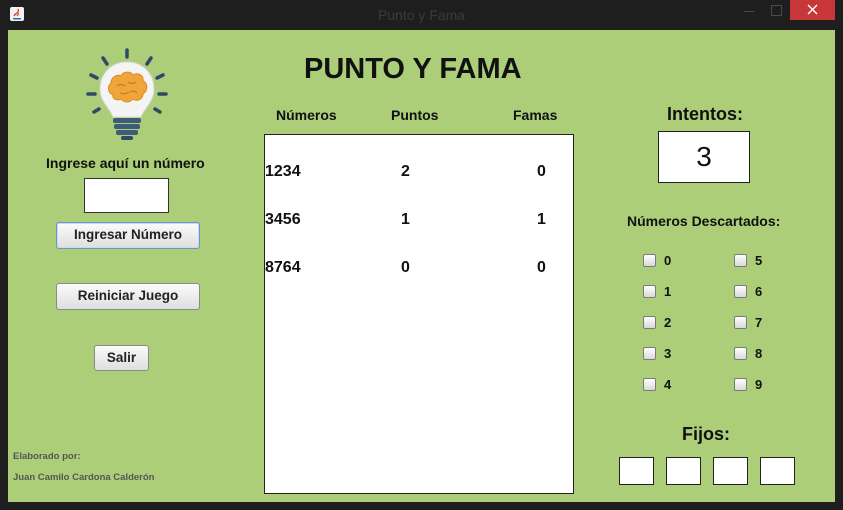 This screenshot has height=510, width=843. Describe the element at coordinates (749, 11) in the screenshot. I see `minimize-button` at that location.